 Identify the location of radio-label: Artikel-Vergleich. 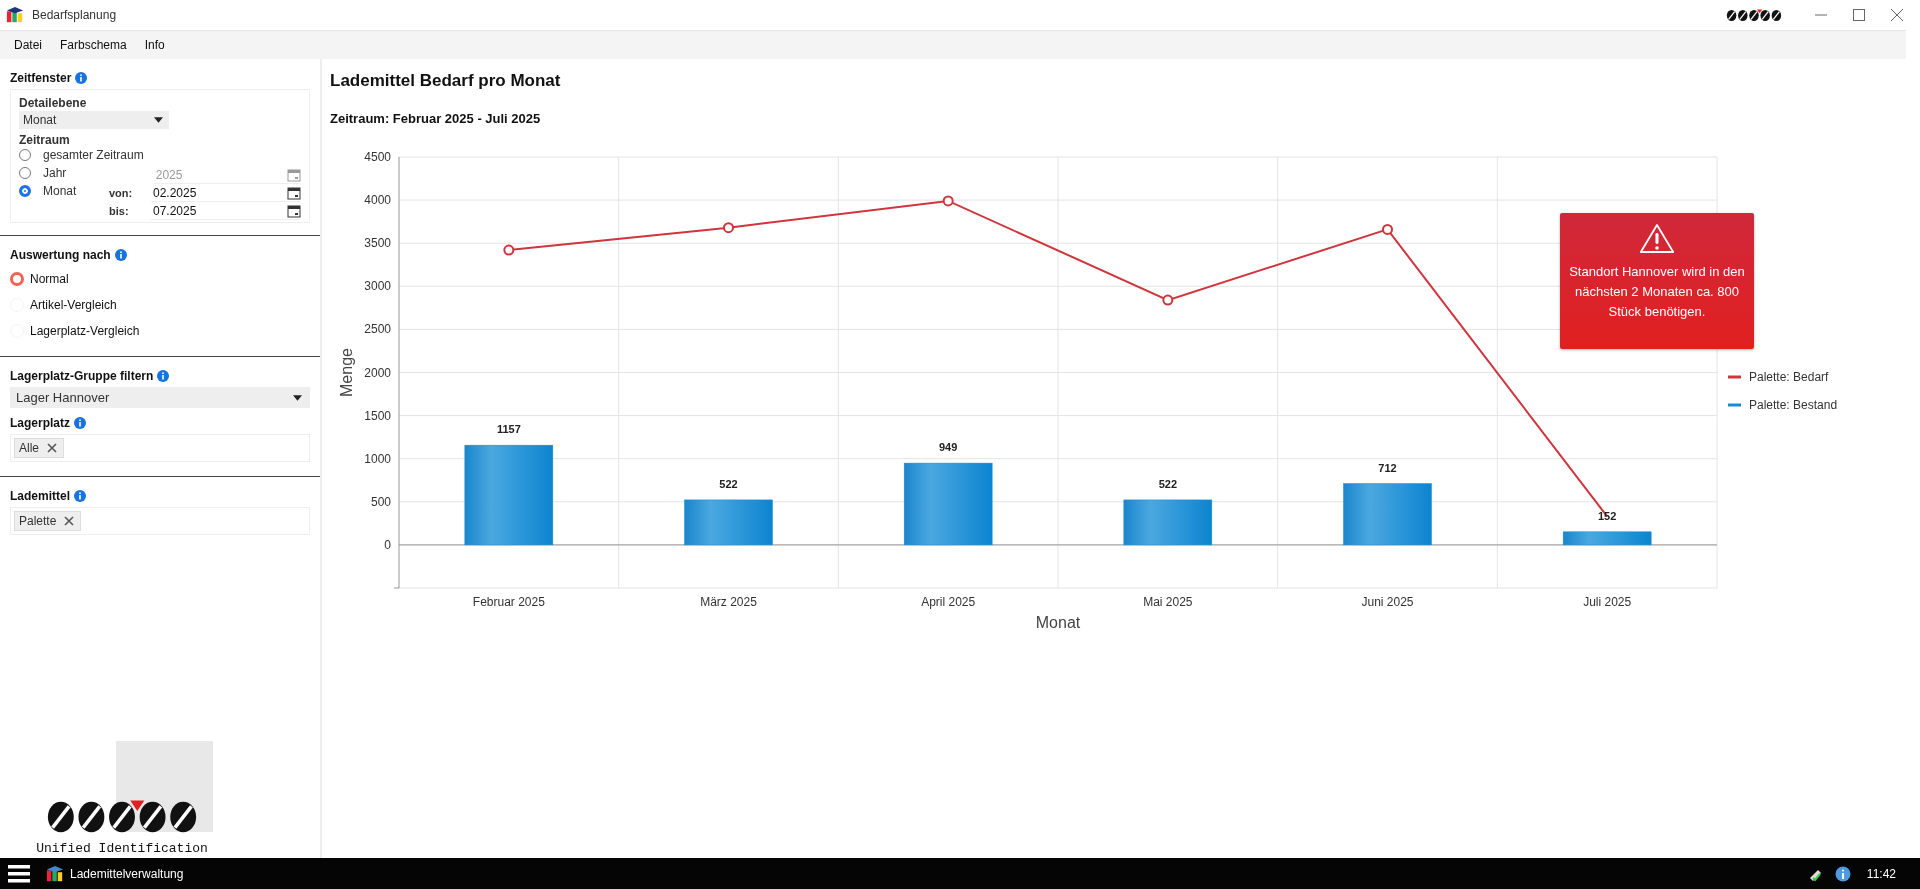
(73, 305).